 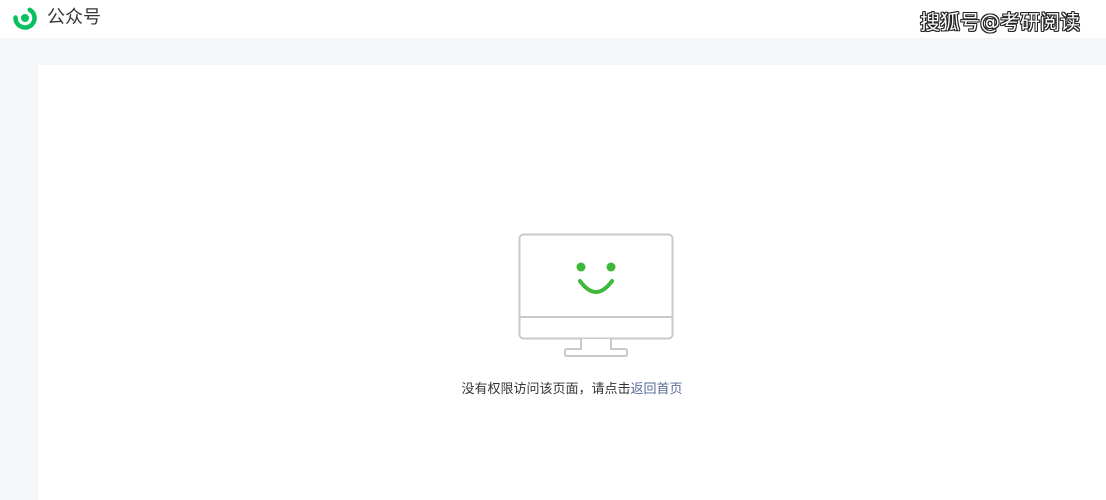 I want to click on no-permission-message: 没有权限访问该页面，请点击返回首页, so click(x=572, y=390).